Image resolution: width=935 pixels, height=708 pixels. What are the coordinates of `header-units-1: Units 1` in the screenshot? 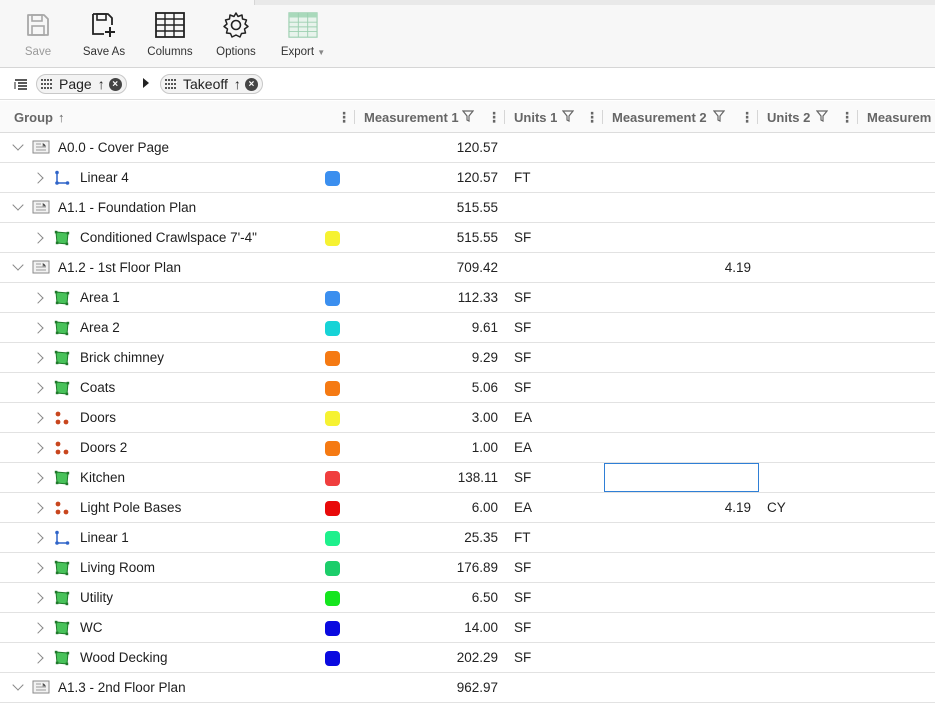 It's located at (544, 117).